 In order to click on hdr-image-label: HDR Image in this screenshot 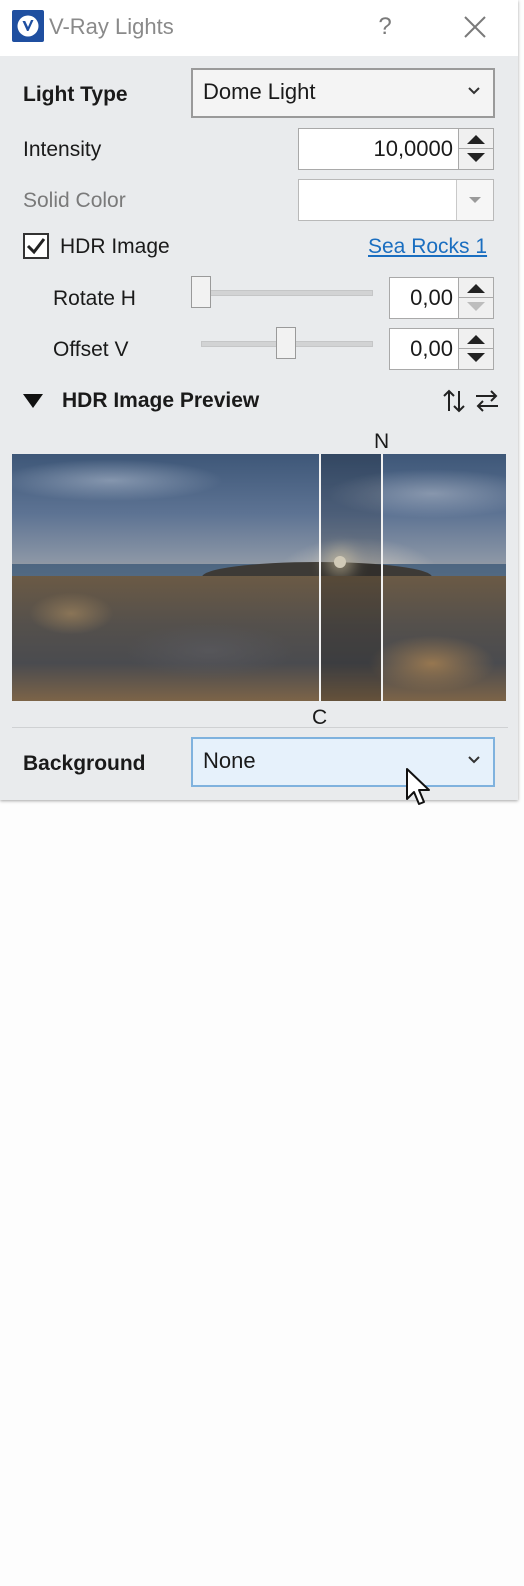, I will do `click(115, 246)`.